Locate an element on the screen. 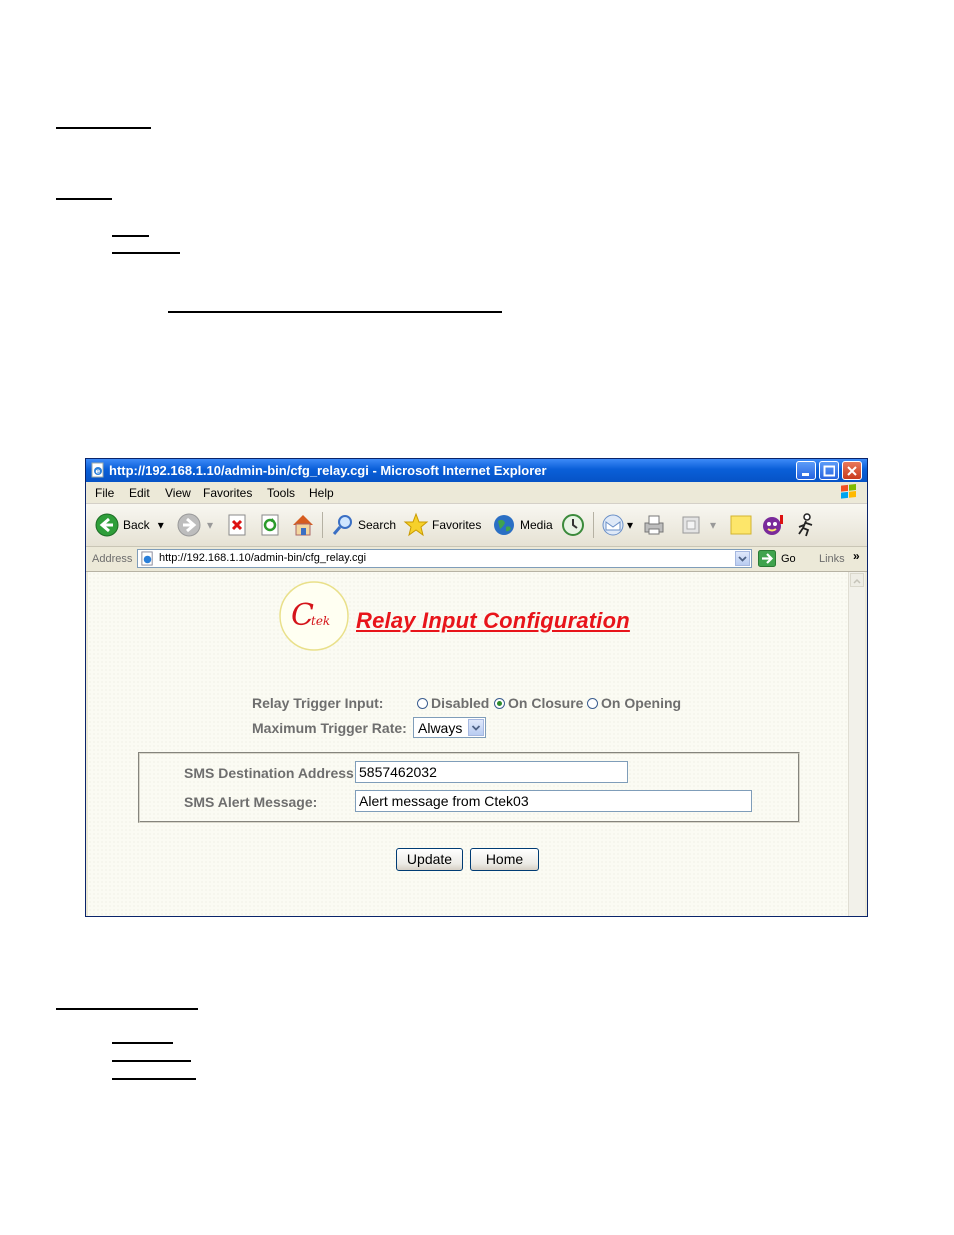 The image size is (954, 1235). update-button: Update is located at coordinates (429, 859).